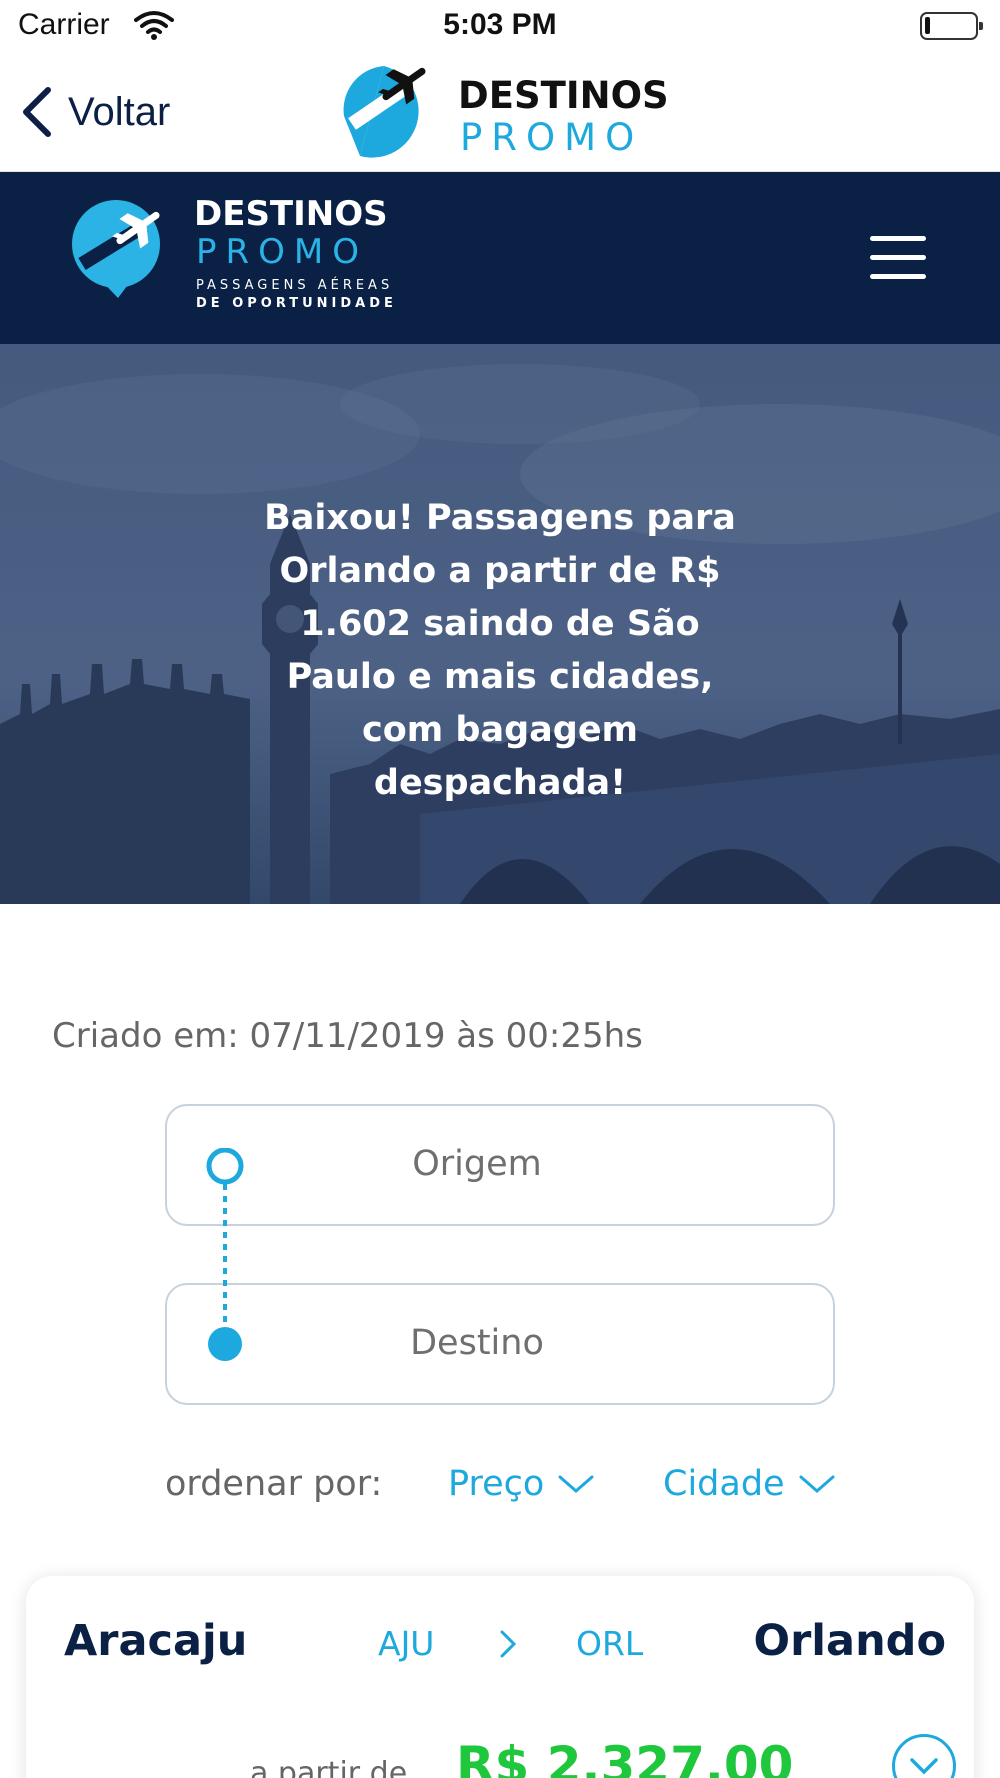  Describe the element at coordinates (347, 1036) in the screenshot. I see `post-created-at: Criado em: 07/11/2019 às 00:25hs` at that location.